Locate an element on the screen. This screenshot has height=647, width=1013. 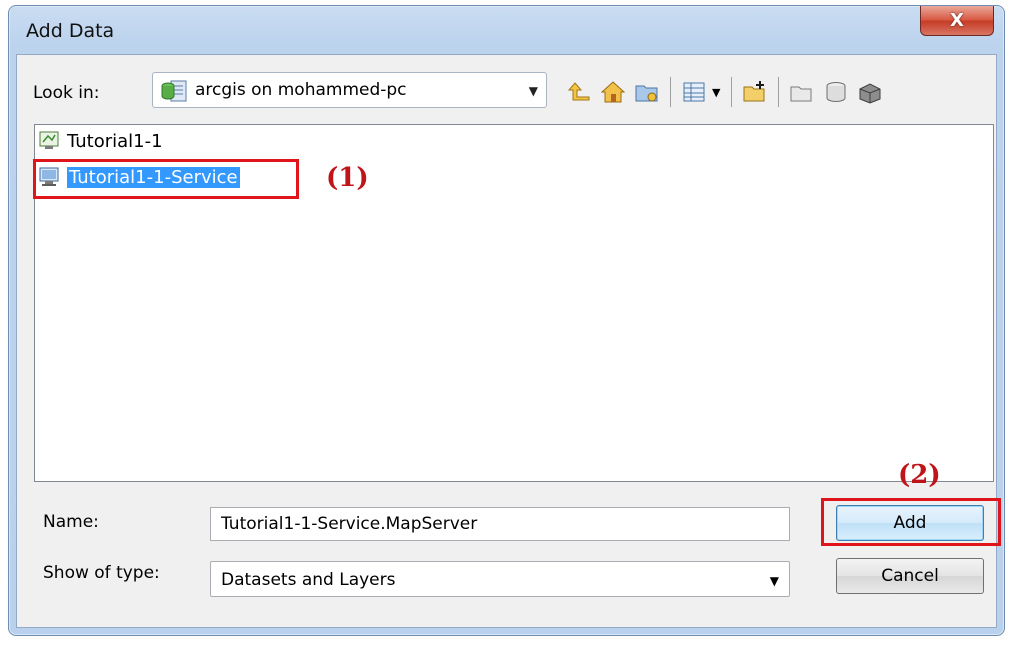
catalog-button is located at coordinates (802, 92).